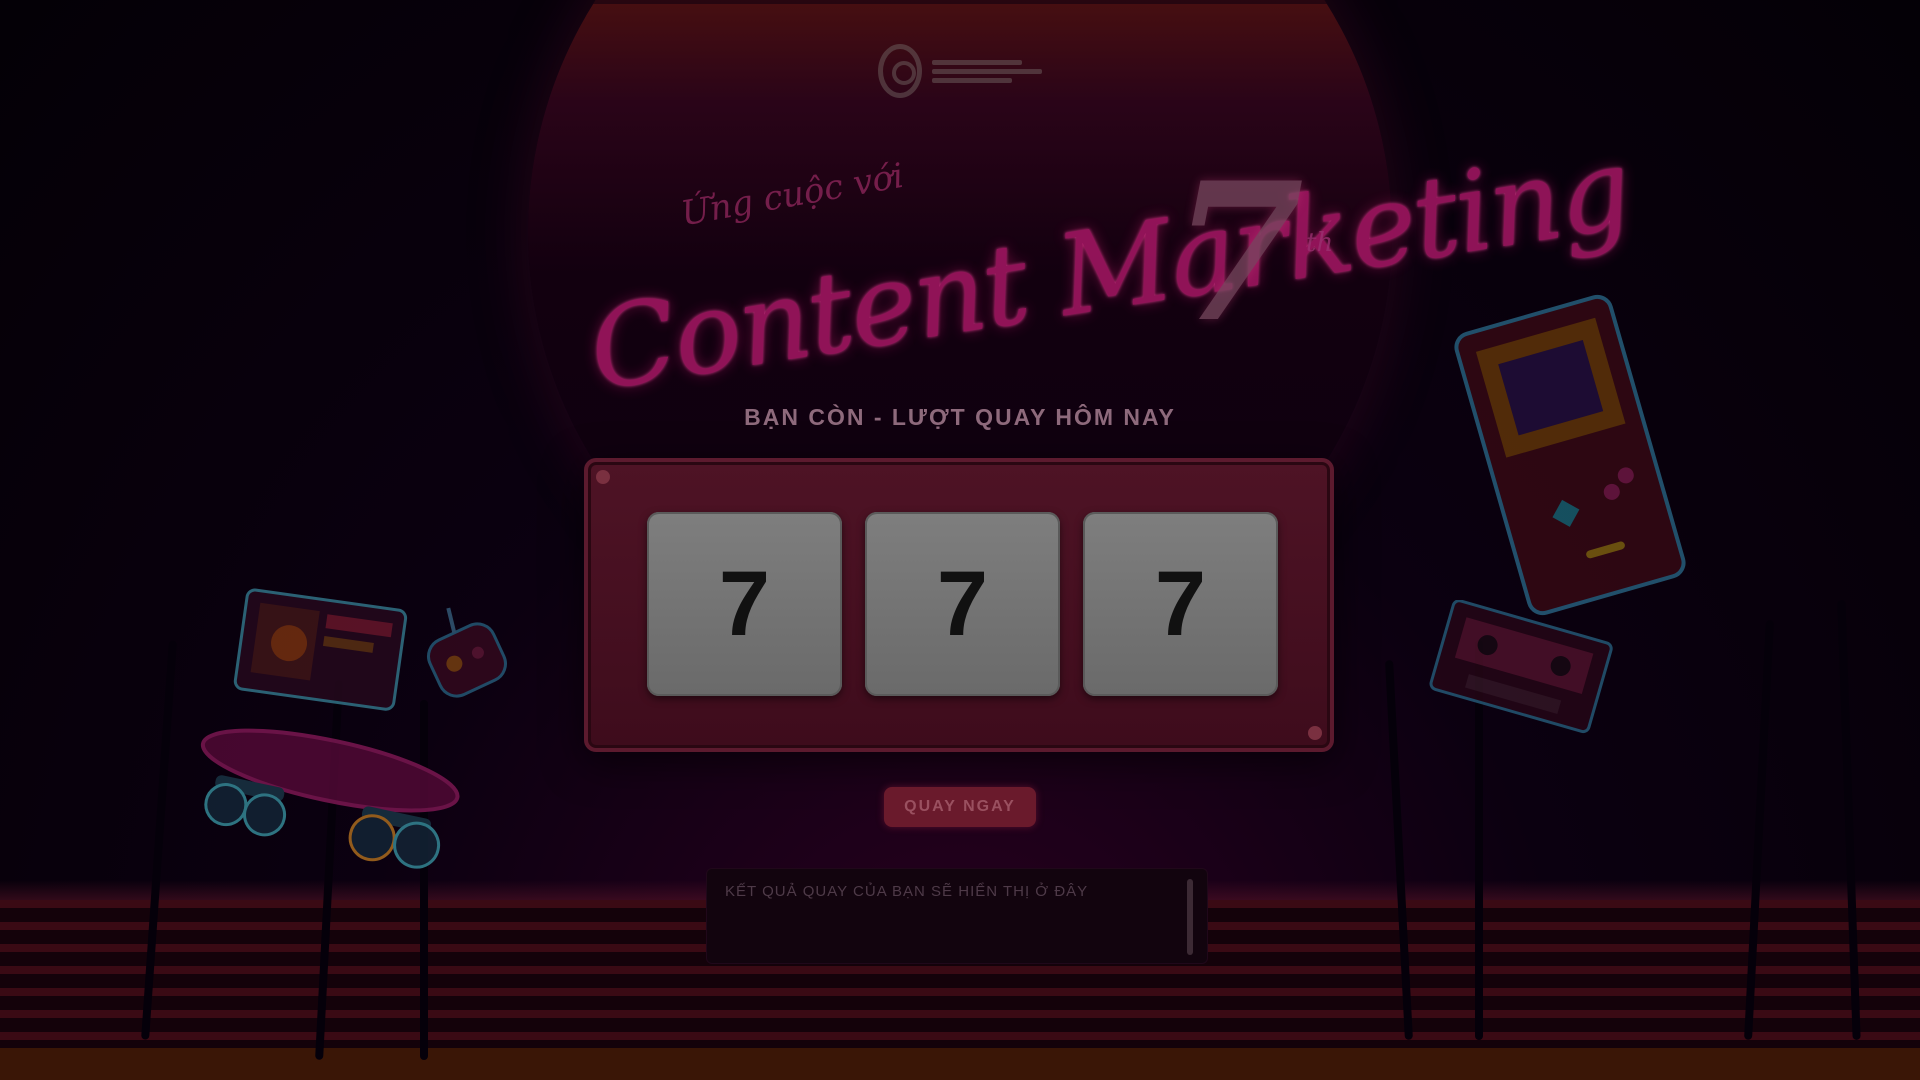  I want to click on cassette-icon, so click(1521, 667).